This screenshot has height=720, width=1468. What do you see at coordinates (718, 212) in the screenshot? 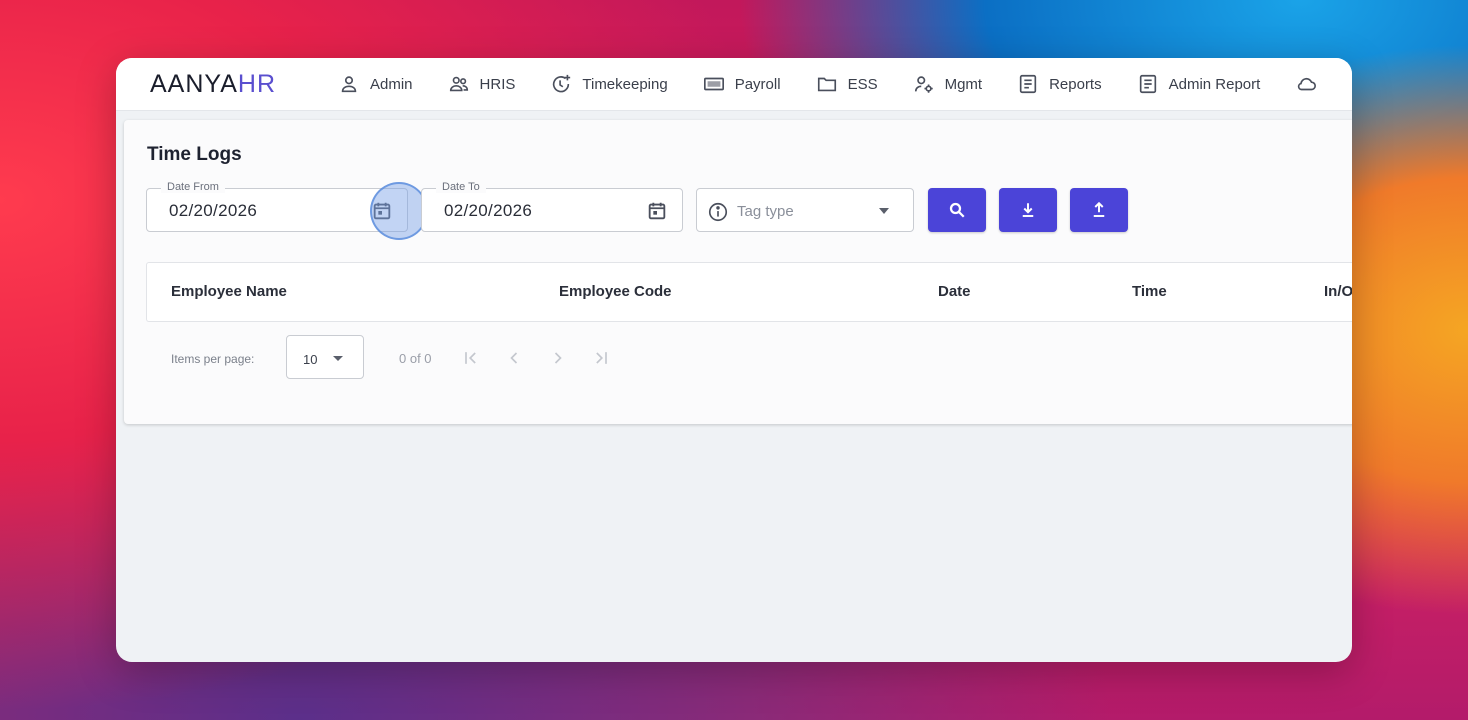
I see `info-icon` at bounding box center [718, 212].